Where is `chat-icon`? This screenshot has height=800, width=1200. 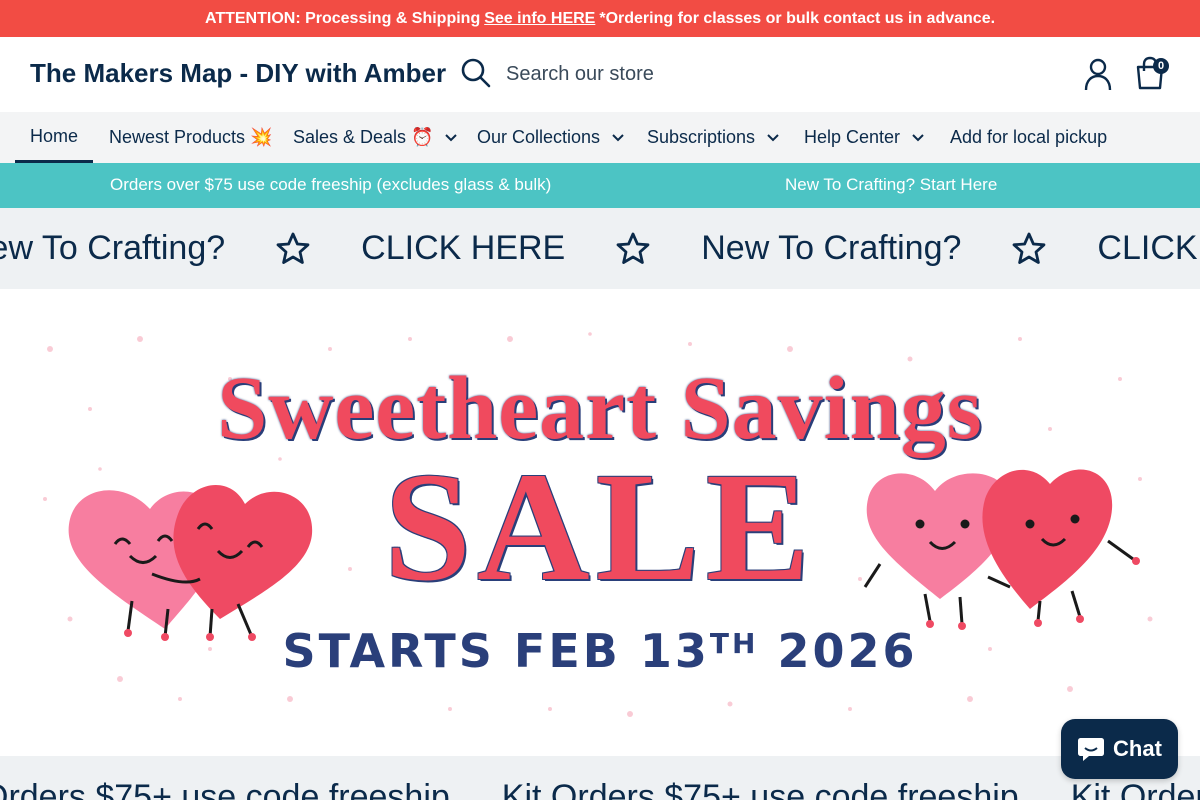 chat-icon is located at coordinates (1091, 749).